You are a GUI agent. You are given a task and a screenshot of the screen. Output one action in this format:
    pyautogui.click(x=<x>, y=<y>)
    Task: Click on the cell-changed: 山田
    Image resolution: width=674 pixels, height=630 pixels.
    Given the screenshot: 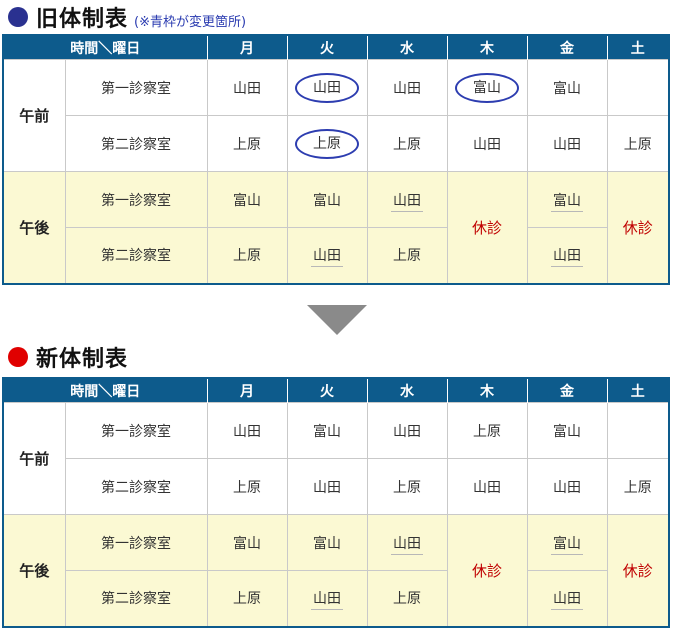 What is the action you would take?
    pyautogui.click(x=327, y=87)
    